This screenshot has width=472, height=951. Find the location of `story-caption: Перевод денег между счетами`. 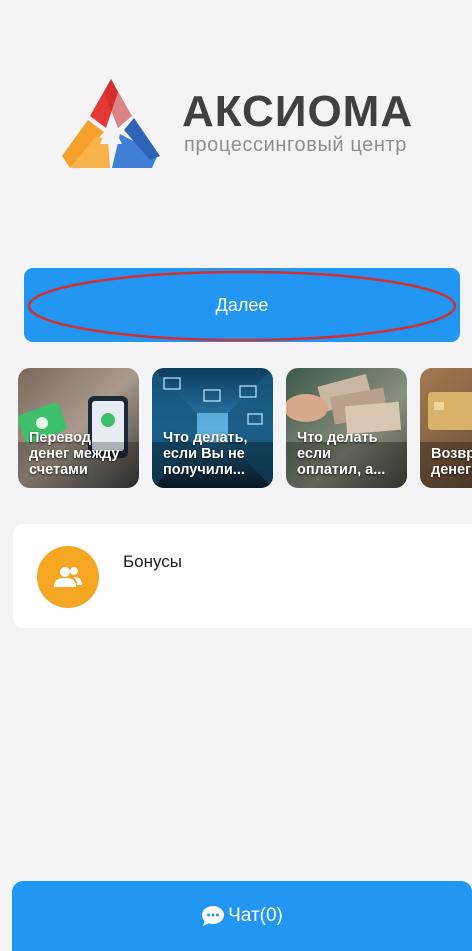

story-caption: Перевод денег между счетами is located at coordinates (74, 454).